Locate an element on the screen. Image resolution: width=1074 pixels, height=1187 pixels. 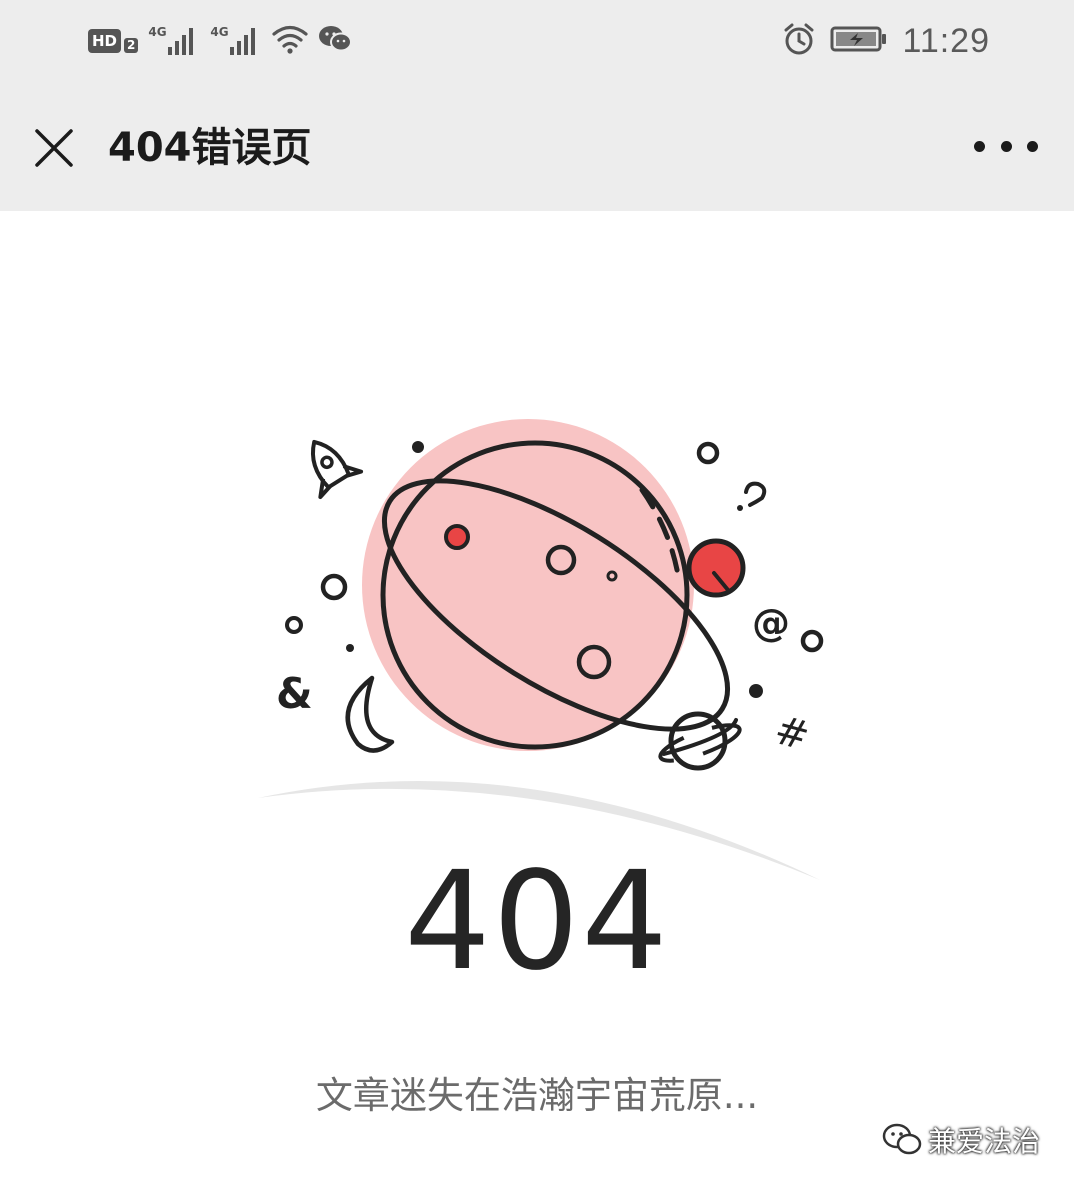
nav-bar: 404错误页 is located at coordinates (537, 146).